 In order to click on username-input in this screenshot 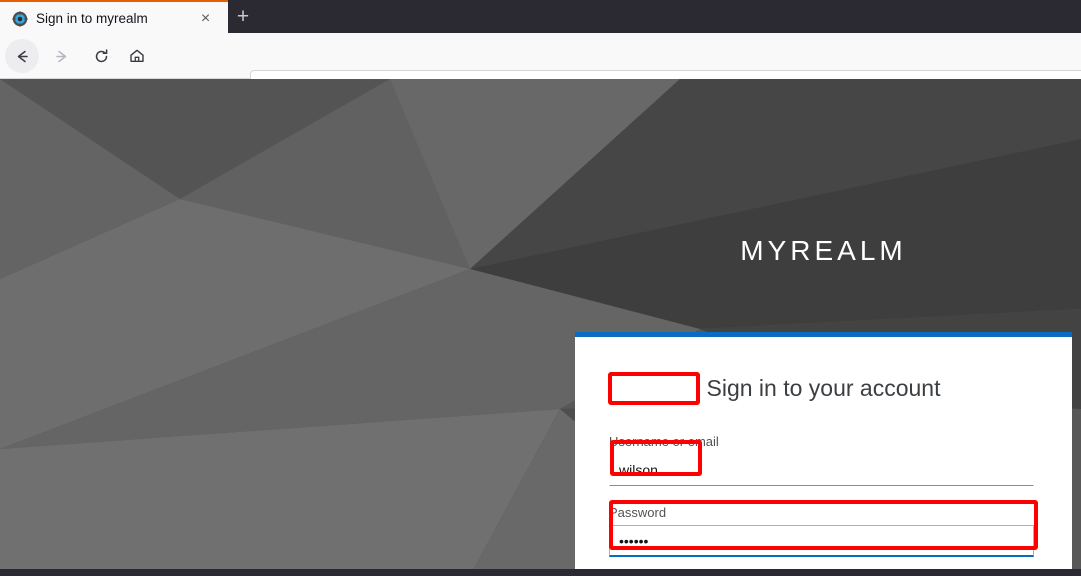, I will do `click(821, 470)`.